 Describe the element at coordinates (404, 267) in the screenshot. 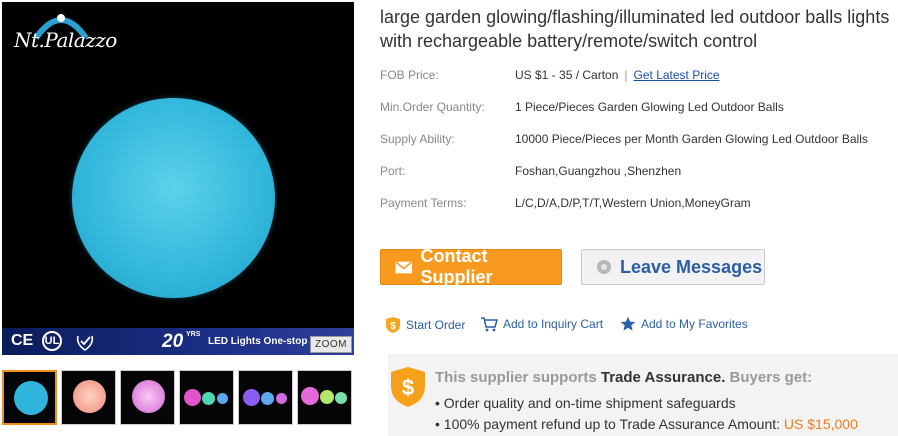

I see `envelope-icon` at that location.